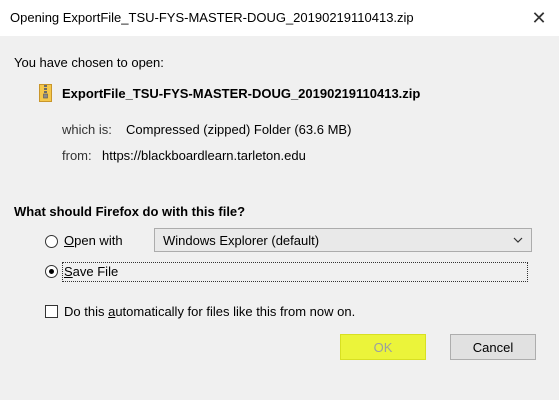 Image resolution: width=559 pixels, height=400 pixels. I want to click on open-with-radio, so click(51, 241).